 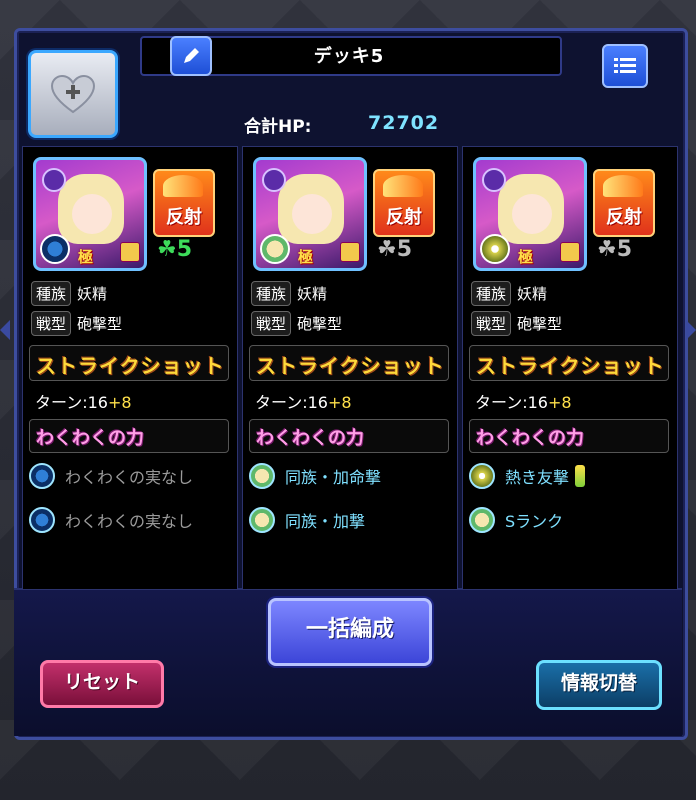 What do you see at coordinates (278, 127) in the screenshot?
I see `total-hp-label: 合計HP:` at bounding box center [278, 127].